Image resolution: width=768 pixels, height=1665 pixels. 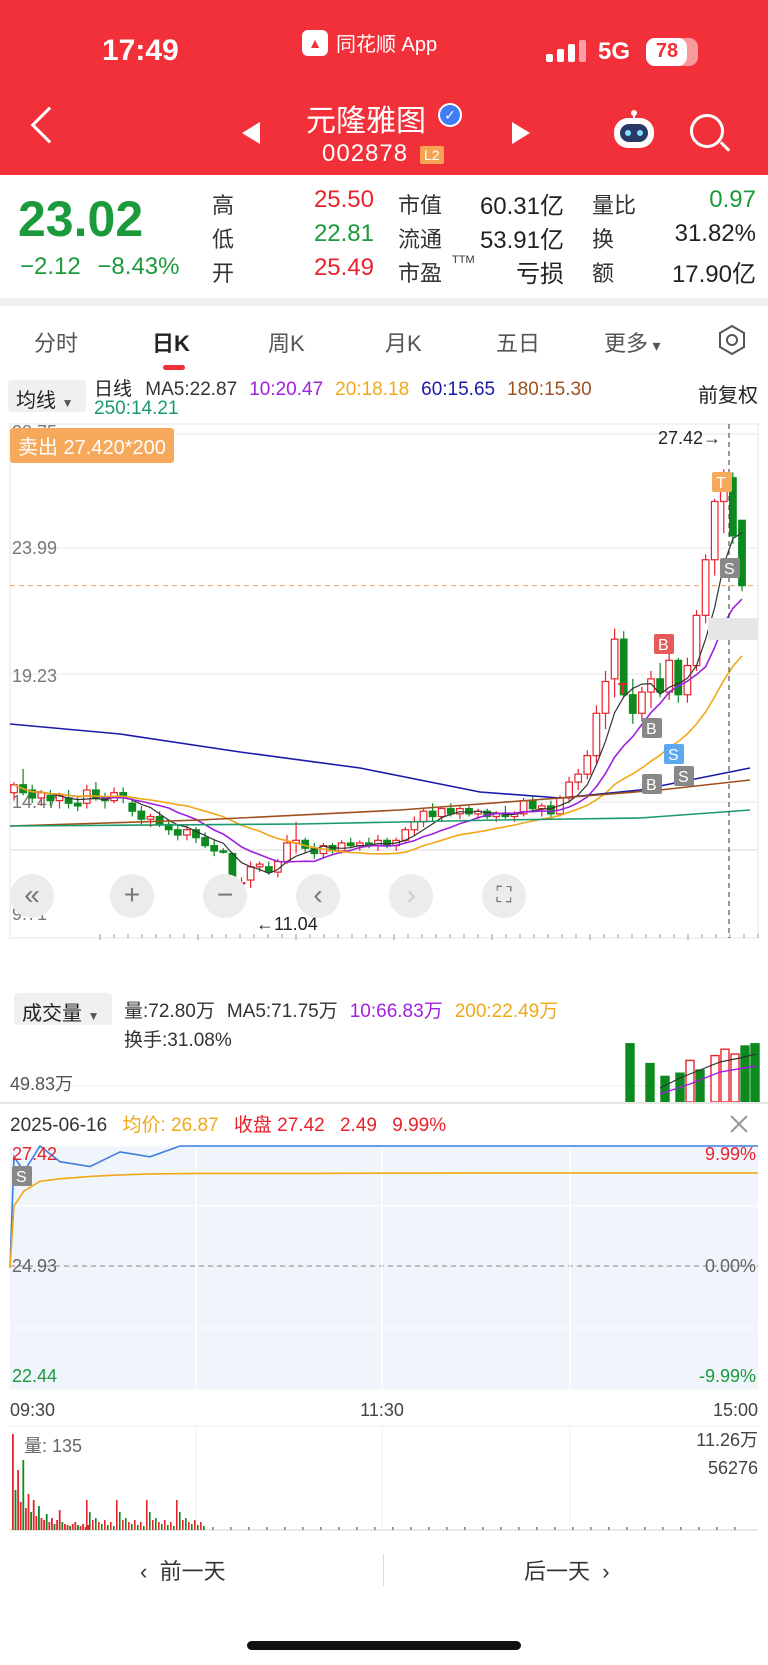 What do you see at coordinates (251, 133) in the screenshot?
I see `prev-stock-icon` at bounding box center [251, 133].